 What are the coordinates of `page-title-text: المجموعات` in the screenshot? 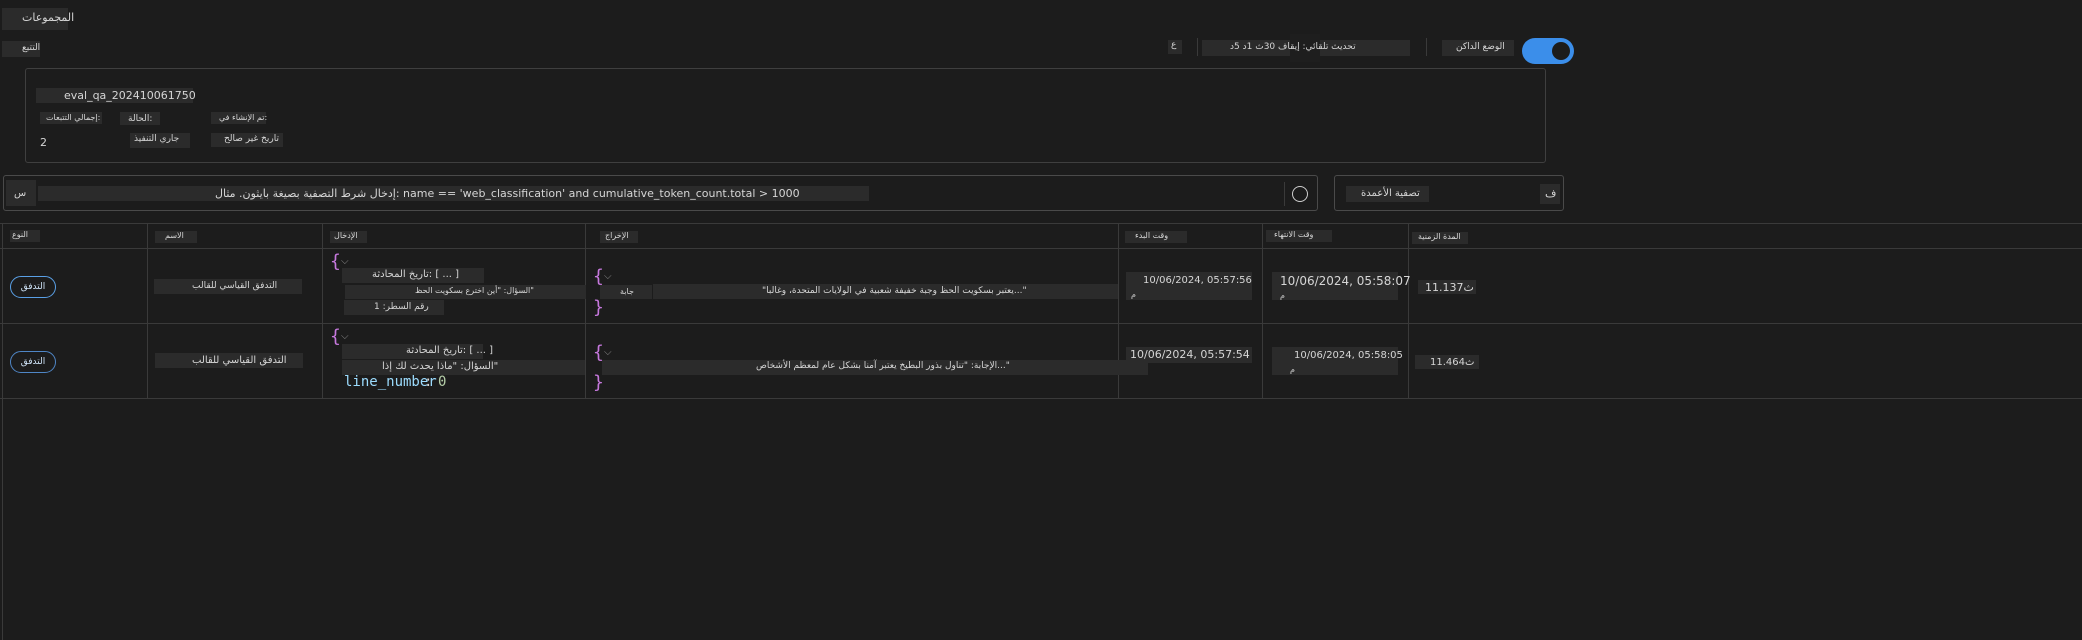 It's located at (48, 17).